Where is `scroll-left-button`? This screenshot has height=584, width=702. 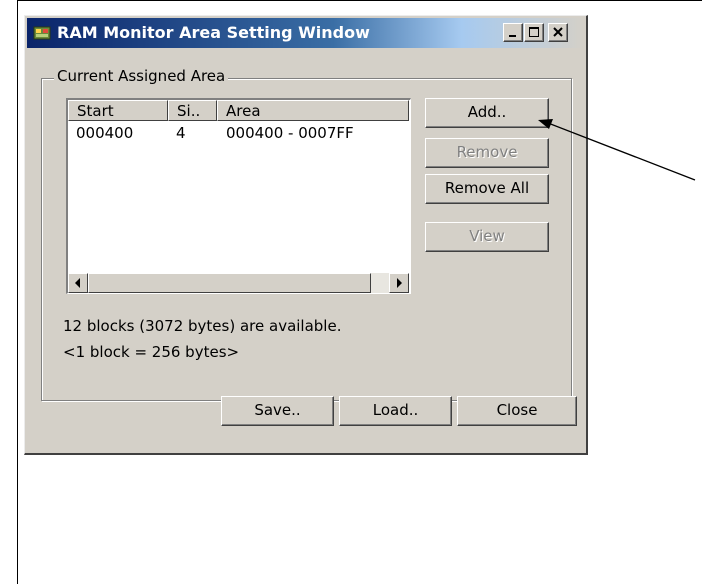
scroll-left-button is located at coordinates (78, 283).